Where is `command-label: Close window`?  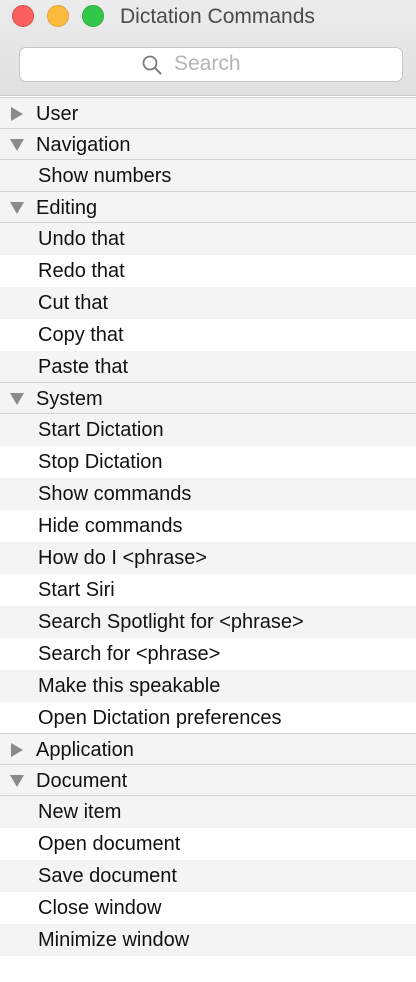 command-label: Close window is located at coordinates (100, 908).